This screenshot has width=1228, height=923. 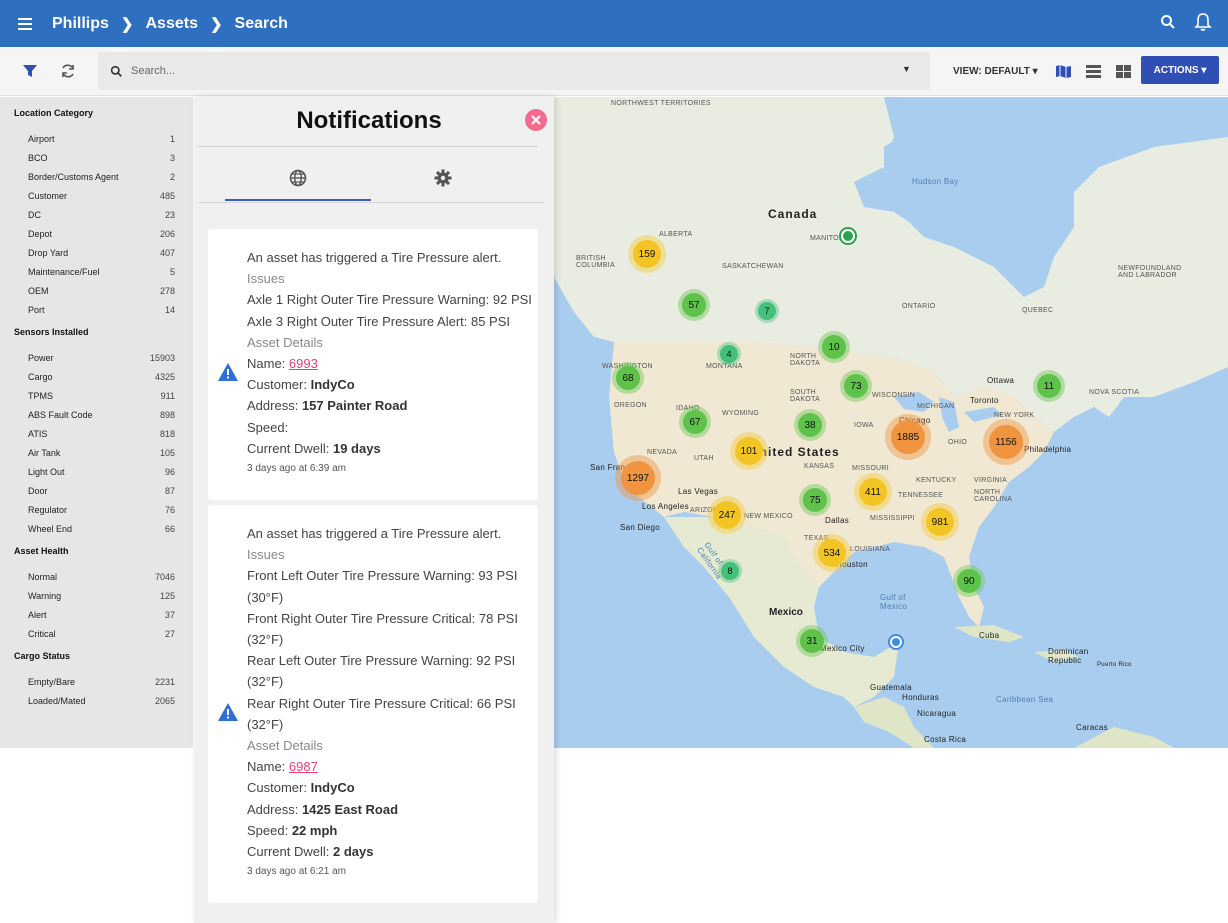 I want to click on map-cluster: 159, so click(x=647, y=254).